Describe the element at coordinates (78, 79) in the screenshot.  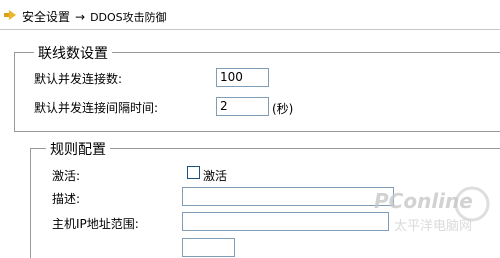
I see `default-concurrent-label: 默认并发连接数:` at that location.